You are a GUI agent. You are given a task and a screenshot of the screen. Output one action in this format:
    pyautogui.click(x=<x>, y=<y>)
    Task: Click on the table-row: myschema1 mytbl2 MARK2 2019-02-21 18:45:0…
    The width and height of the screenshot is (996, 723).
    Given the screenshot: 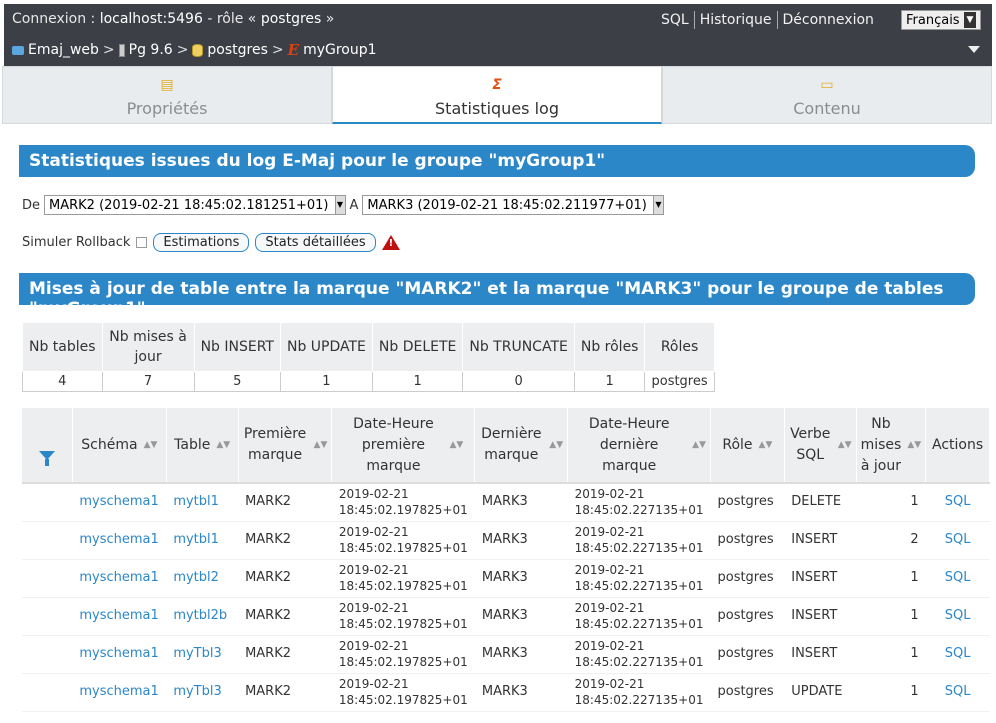 What is the action you would take?
    pyautogui.click(x=506, y=578)
    